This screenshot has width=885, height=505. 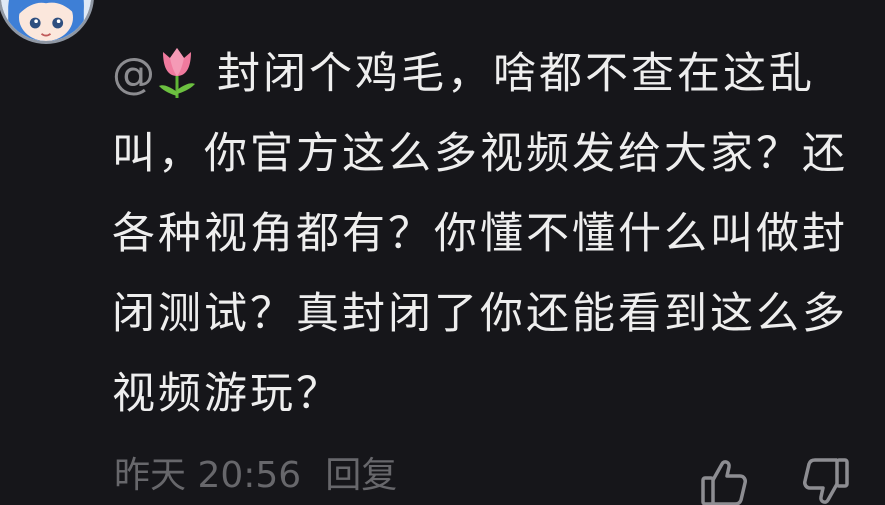 I want to click on avatar, so click(x=47, y=22).